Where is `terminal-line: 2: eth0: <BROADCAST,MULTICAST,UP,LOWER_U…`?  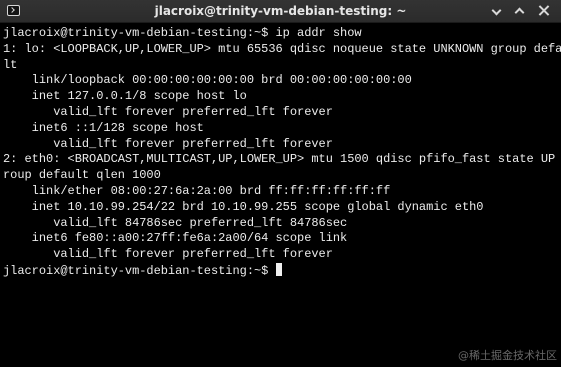 terminal-line: 2: eth0: <BROADCAST,MULTICAST,UP,LOWER_U… is located at coordinates (282, 159).